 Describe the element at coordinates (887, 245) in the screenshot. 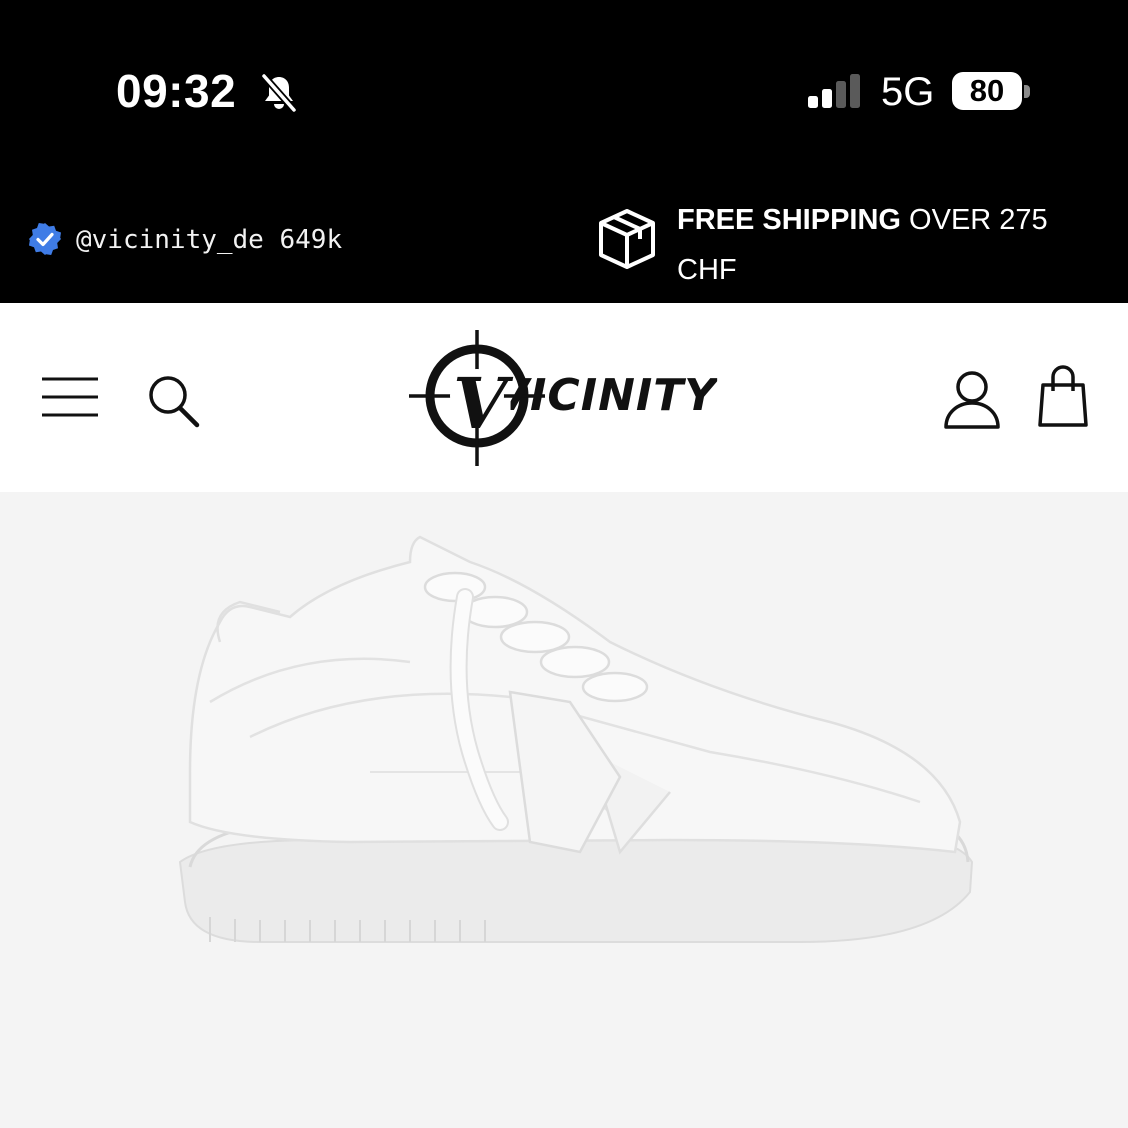

I see `free-shipping-notice: FREE SHIPPING OVER 275 CHF` at that location.